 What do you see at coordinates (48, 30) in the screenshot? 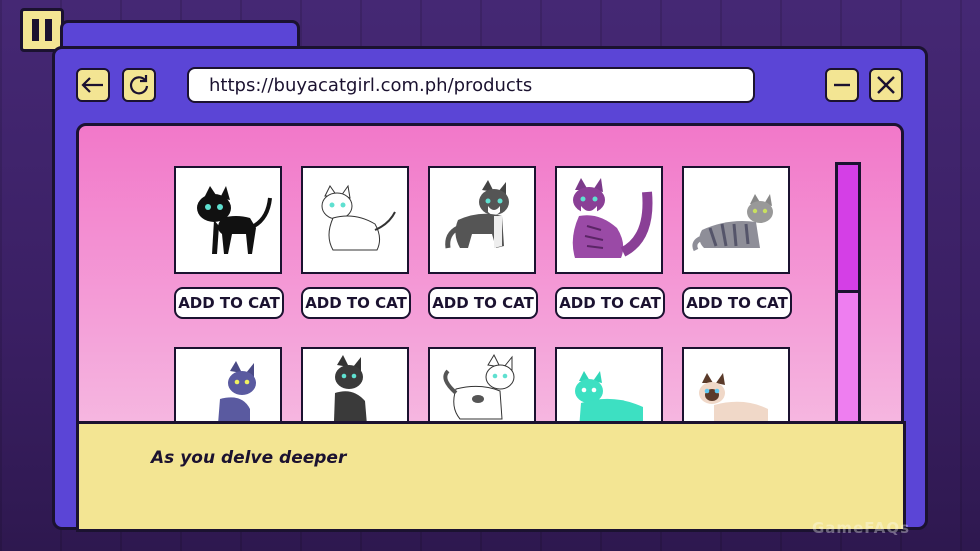
I see `pause-icon-bar` at bounding box center [48, 30].